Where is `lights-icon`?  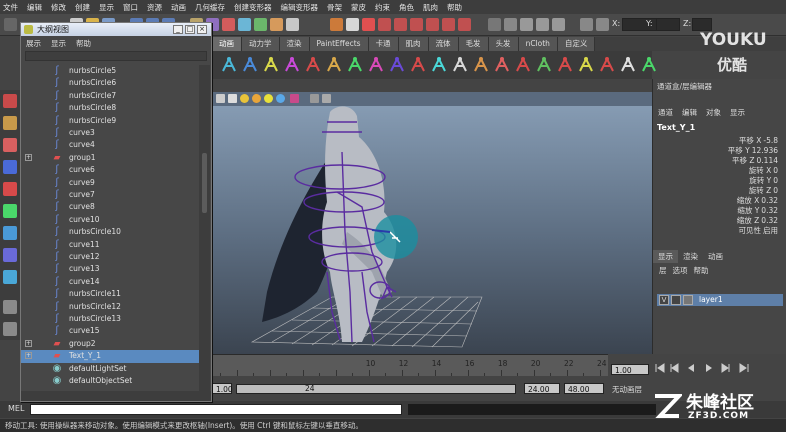
lights-icon is located at coordinates (268, 98).